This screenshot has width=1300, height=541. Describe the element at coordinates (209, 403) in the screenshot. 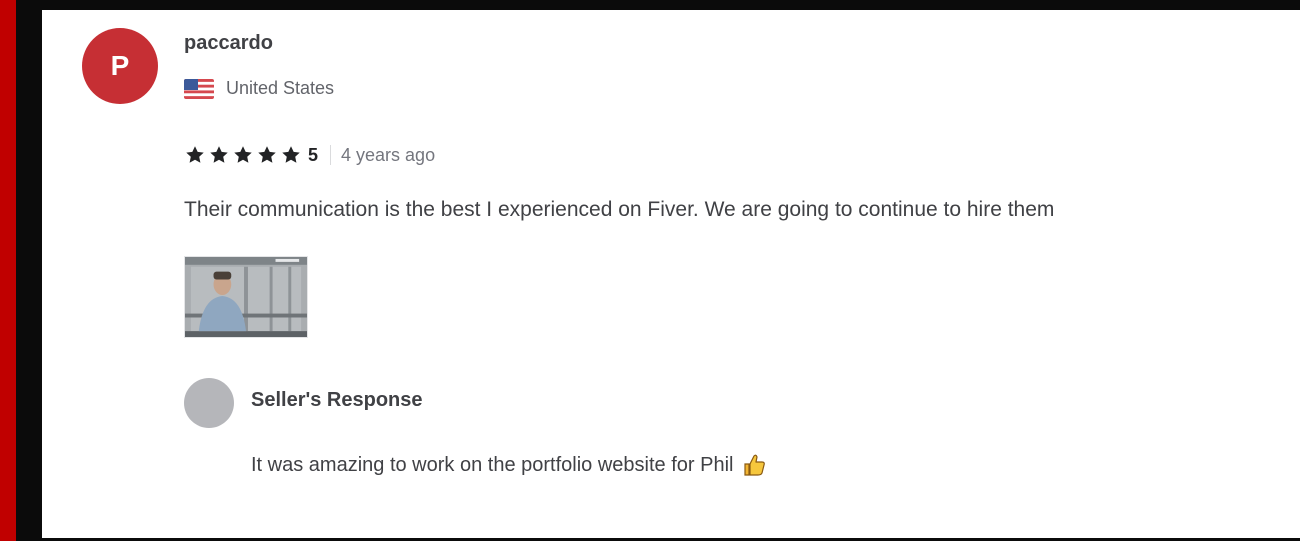

I see `seller-avatar` at that location.